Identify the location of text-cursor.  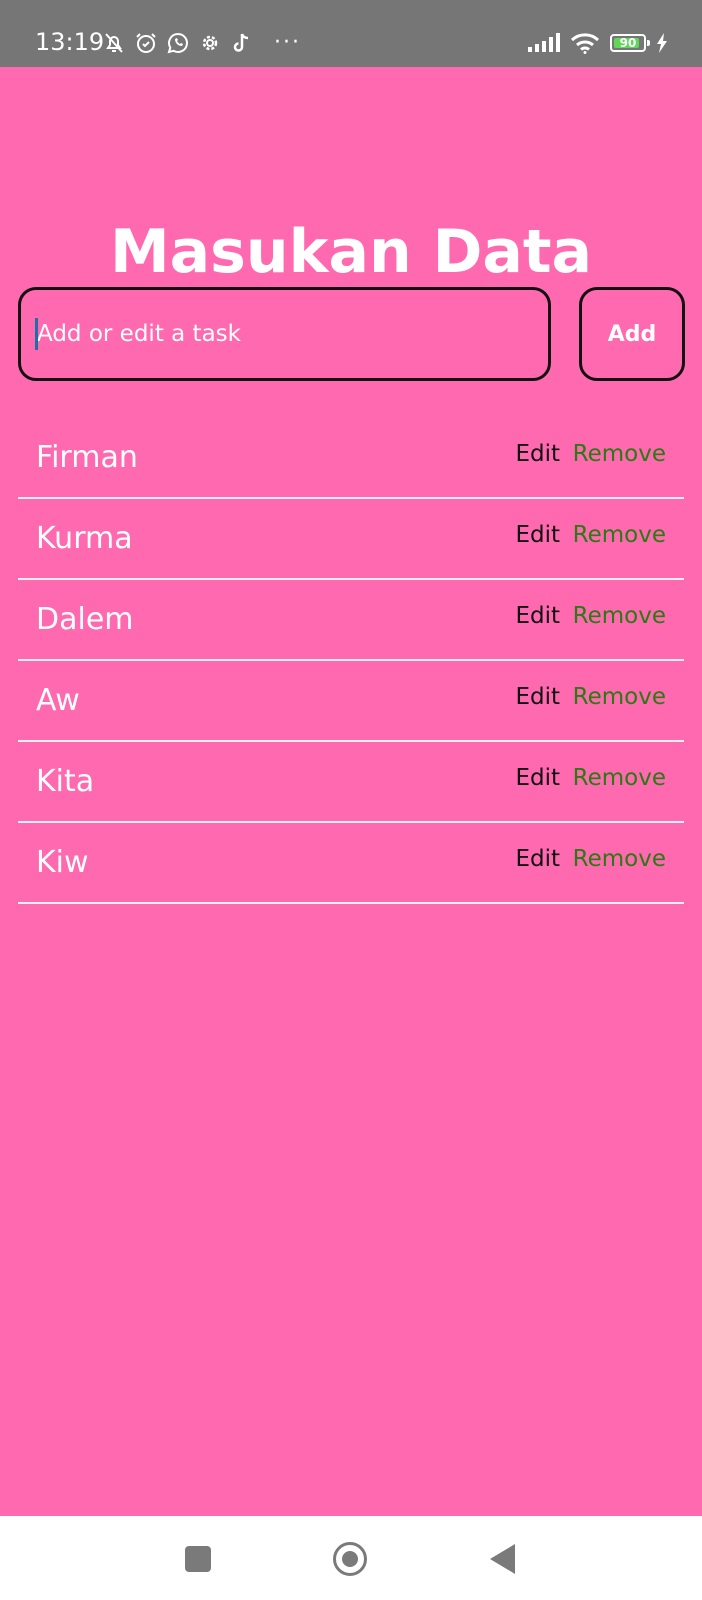
(36, 334).